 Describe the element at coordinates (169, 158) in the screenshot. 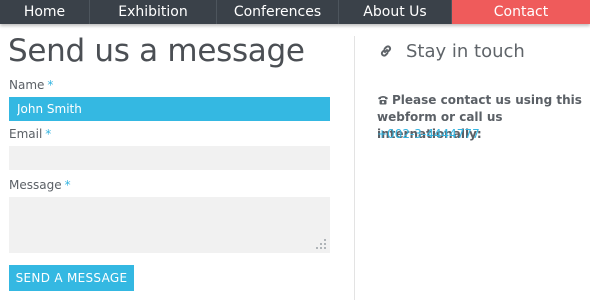

I see `email-field` at that location.